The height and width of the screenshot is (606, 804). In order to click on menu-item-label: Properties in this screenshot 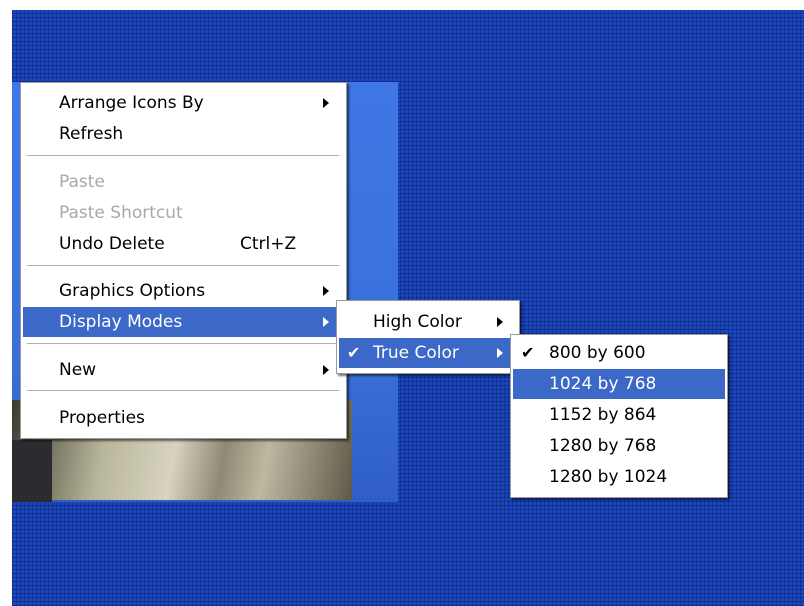, I will do `click(102, 418)`.